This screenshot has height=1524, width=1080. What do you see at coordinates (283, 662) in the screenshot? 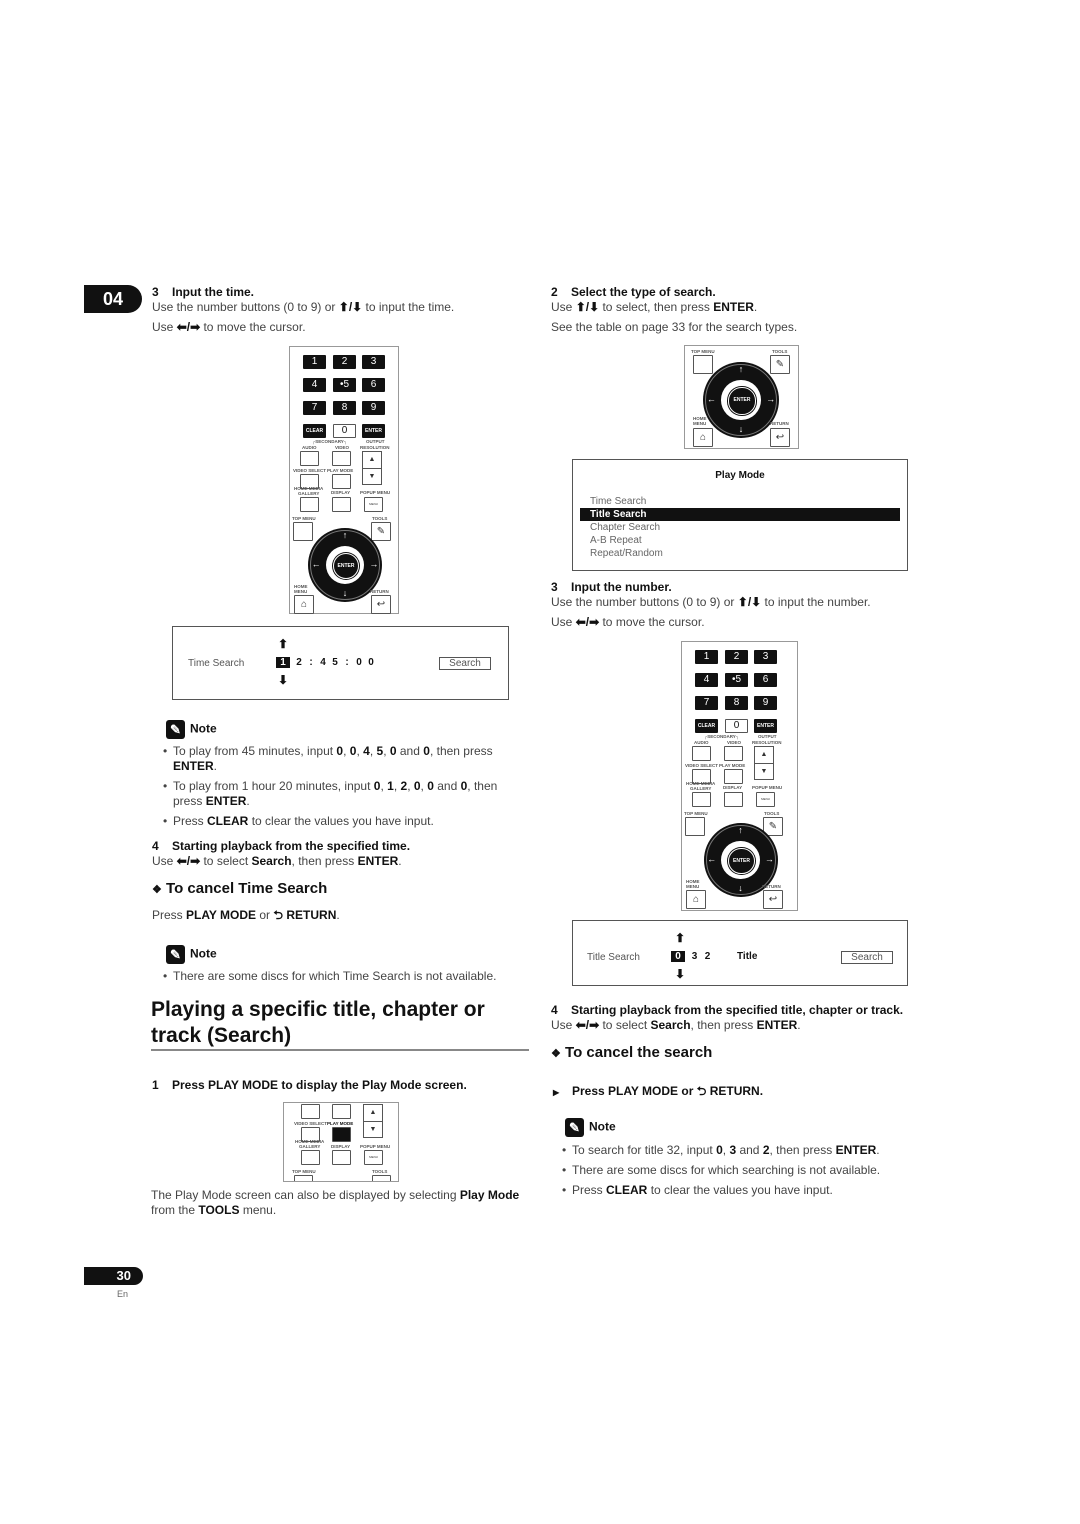
I see `digit: 1` at bounding box center [283, 662].